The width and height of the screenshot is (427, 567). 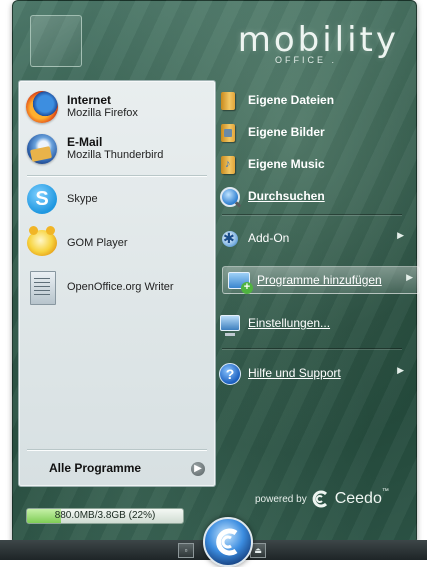 I want to click on storage-usage-bar: 880.0MB/3.8GB (22%), so click(x=105, y=516).